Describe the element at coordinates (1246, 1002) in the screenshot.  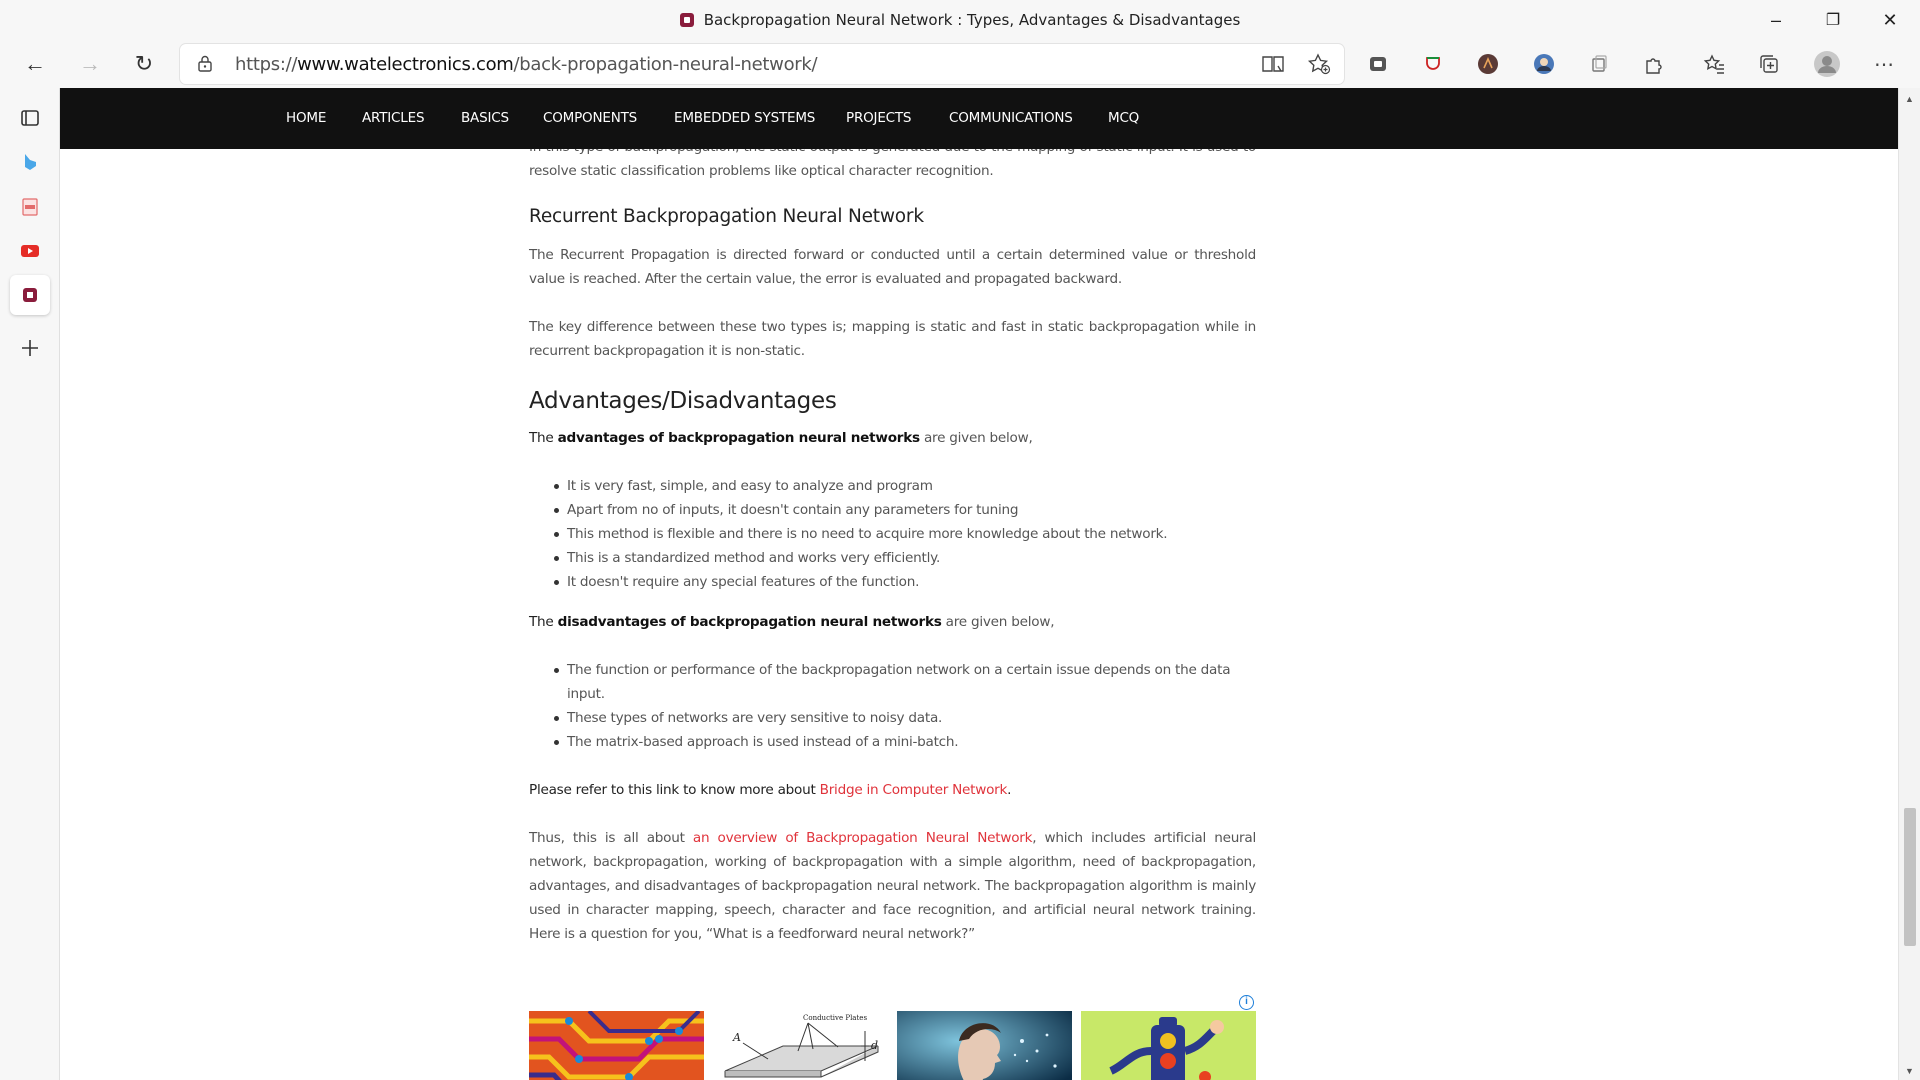
I see `ad-info-icon: i` at that location.